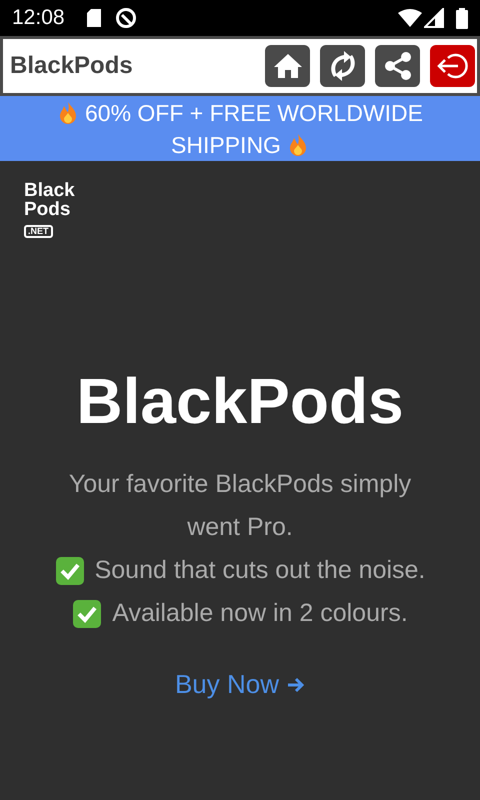 This screenshot has height=800, width=480. I want to click on buy-now-link: Buy Now, so click(240, 684).